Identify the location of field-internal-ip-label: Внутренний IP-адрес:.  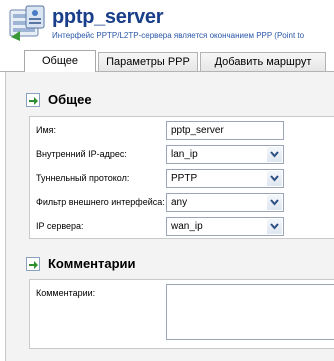
(81, 154).